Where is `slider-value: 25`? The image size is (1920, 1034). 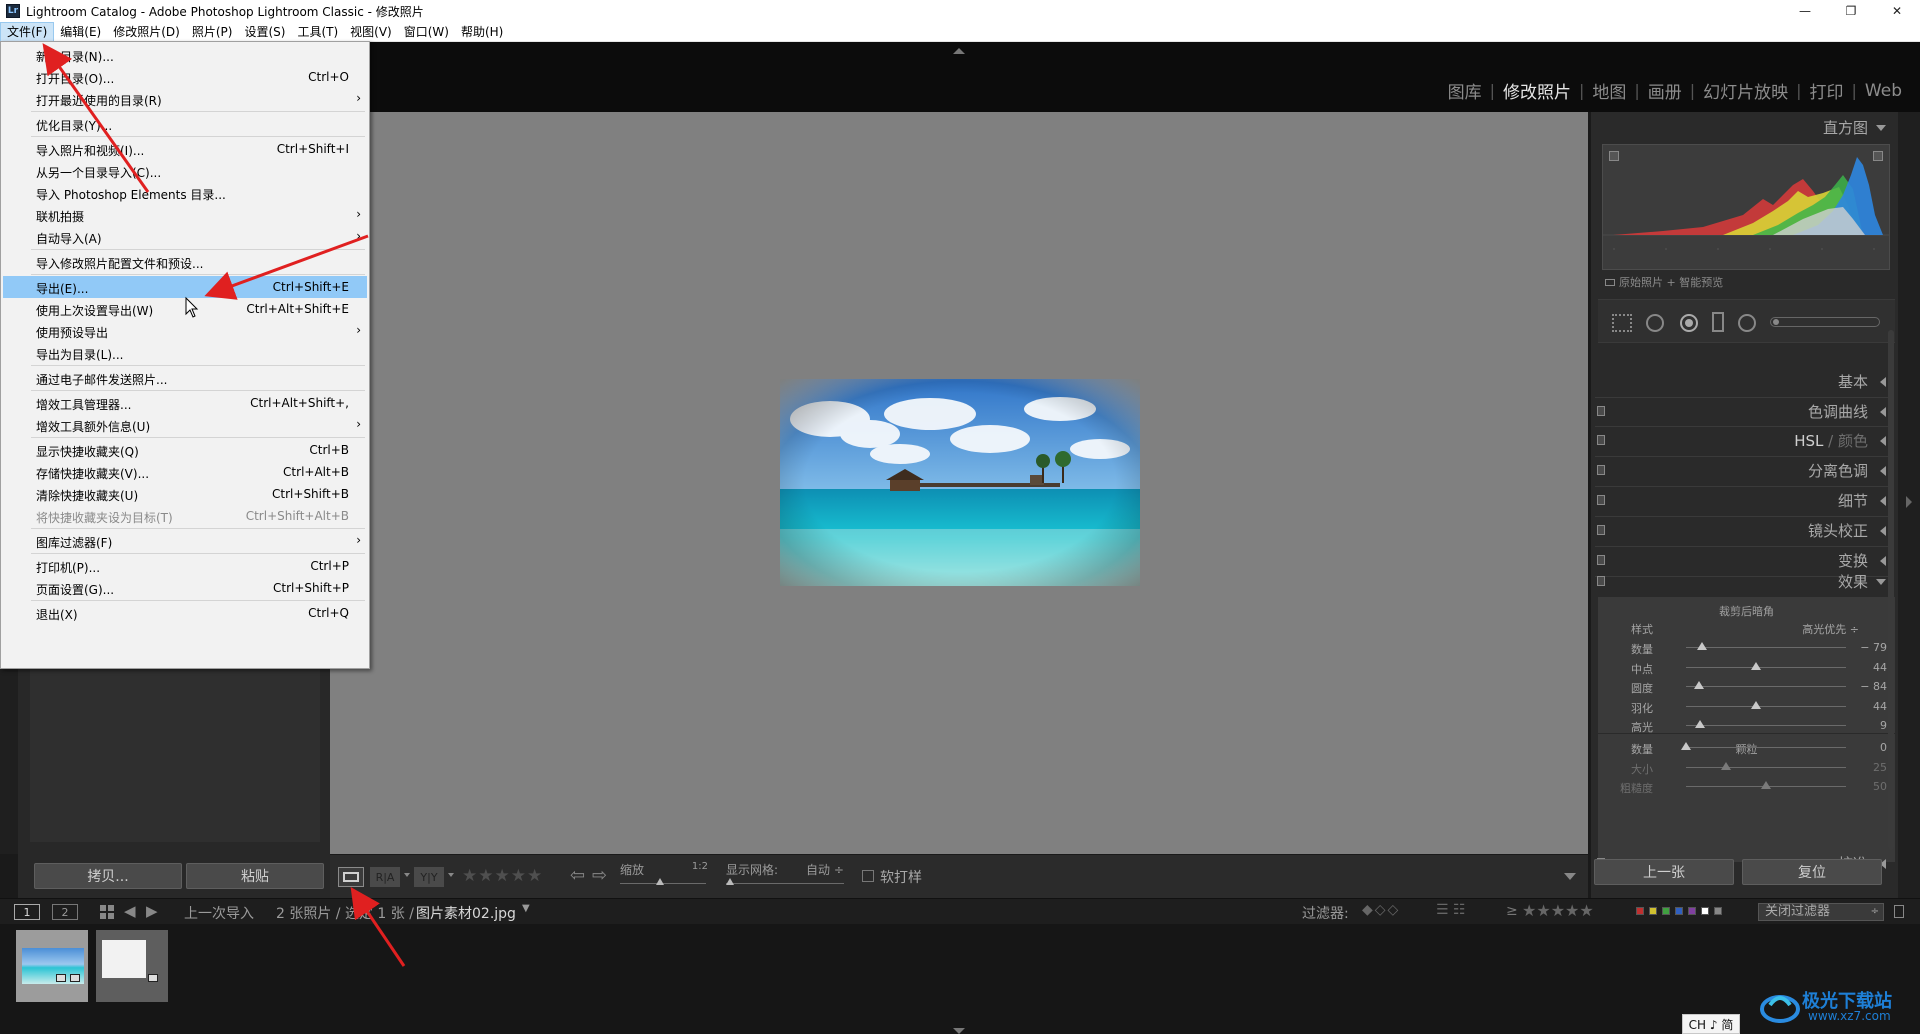
slider-value: 25 is located at coordinates (1880, 767).